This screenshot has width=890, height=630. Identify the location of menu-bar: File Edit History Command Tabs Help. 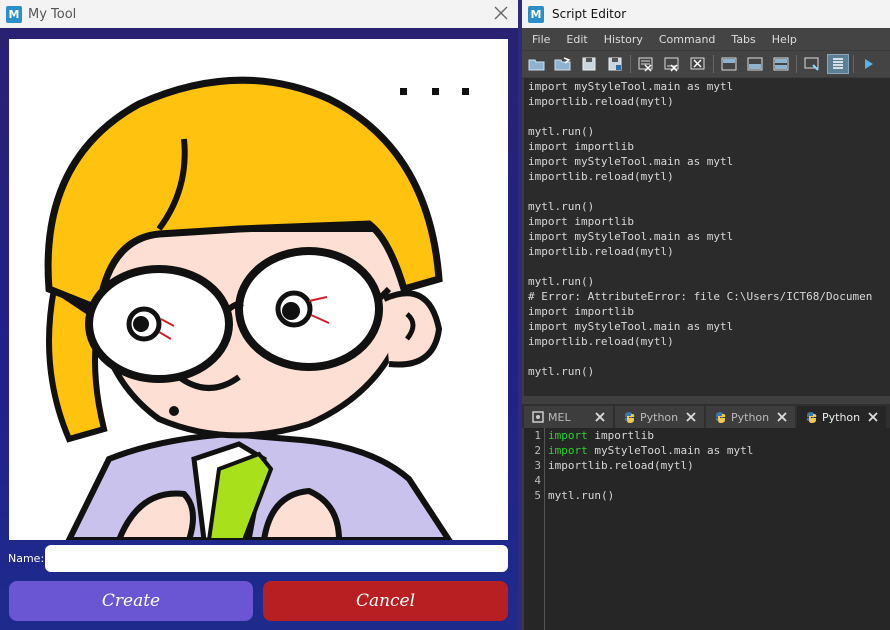
(706, 39).